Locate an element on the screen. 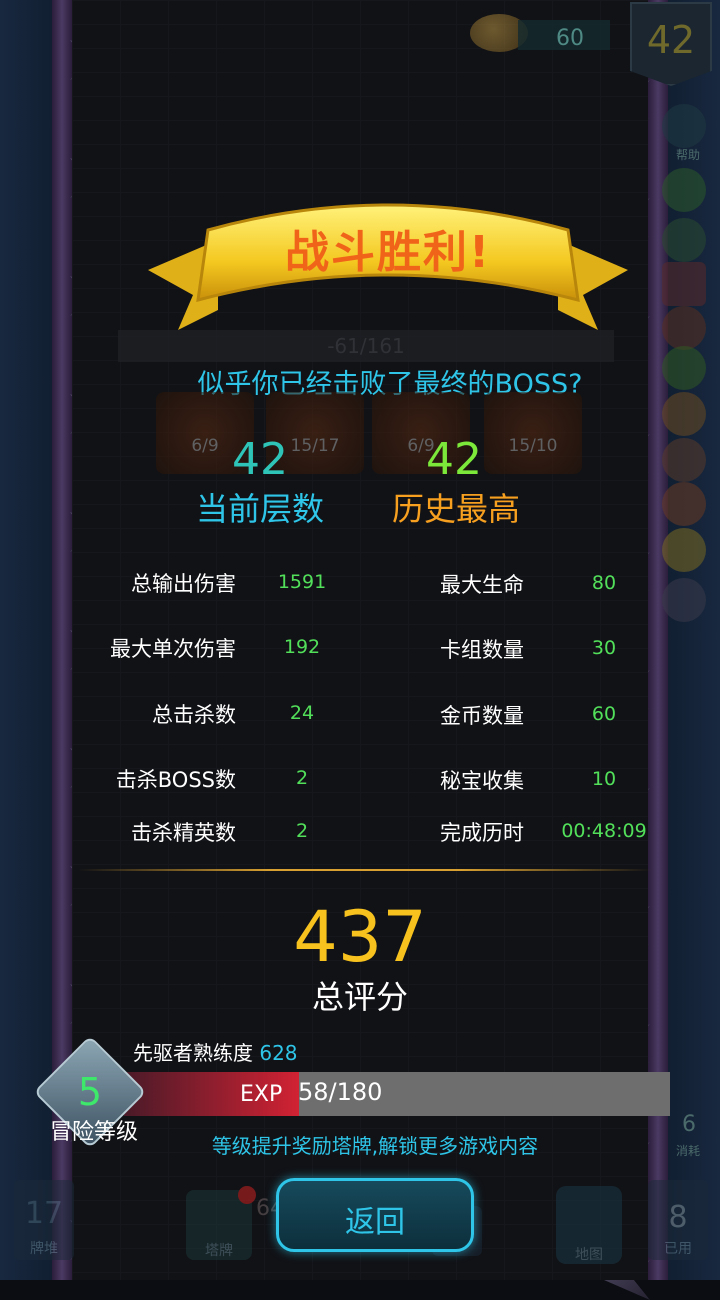 The height and width of the screenshot is (1300, 720). current-floor-value: 42 is located at coordinates (260, 459).